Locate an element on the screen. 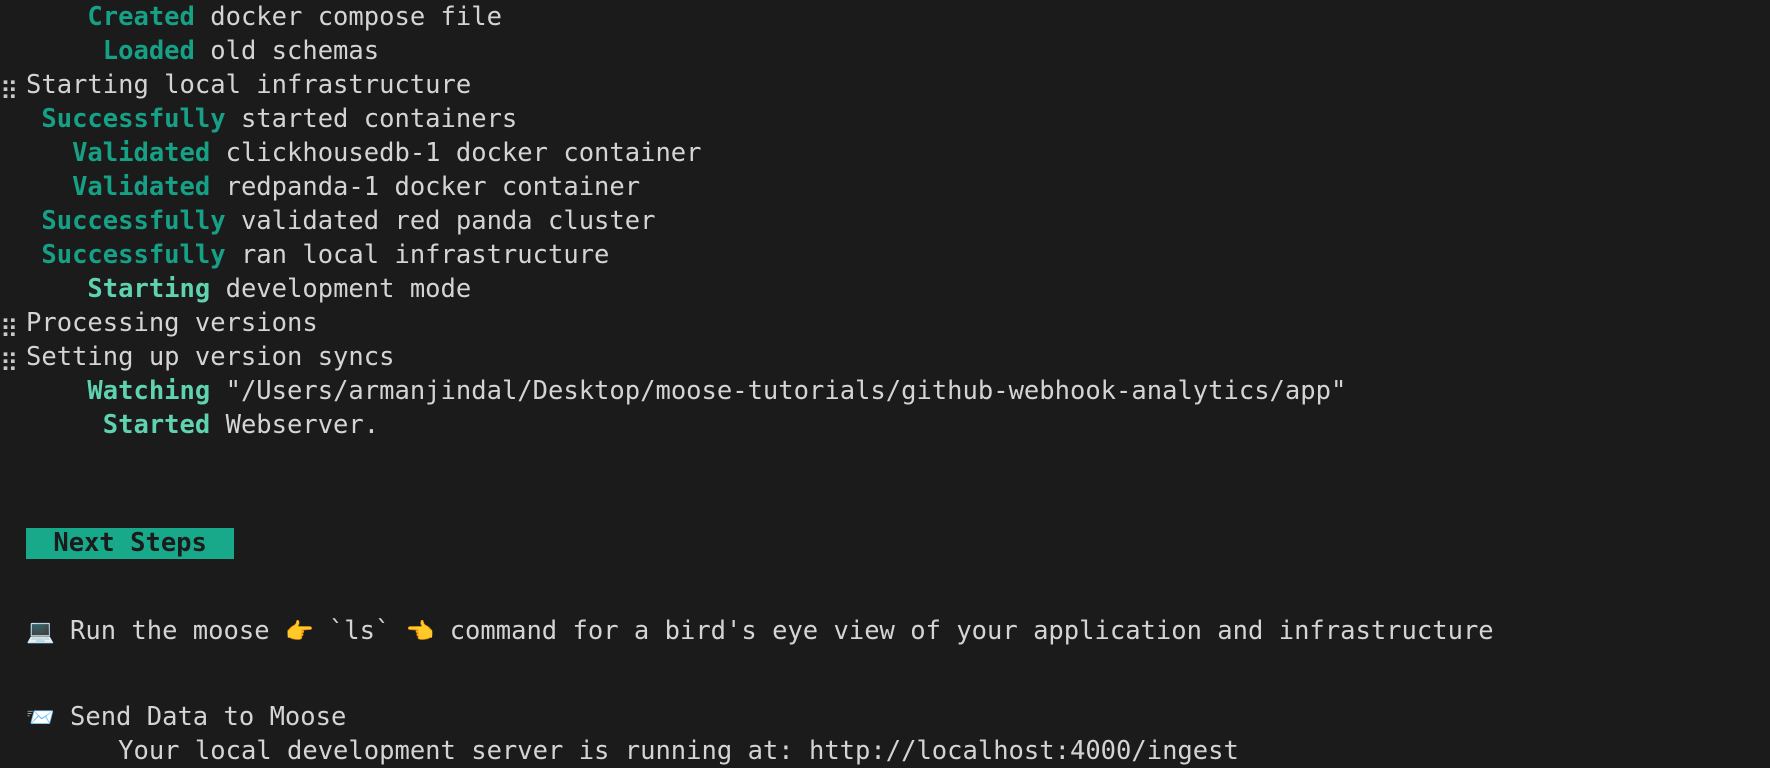  log-message-successfully-started: started containers is located at coordinates (371, 119).